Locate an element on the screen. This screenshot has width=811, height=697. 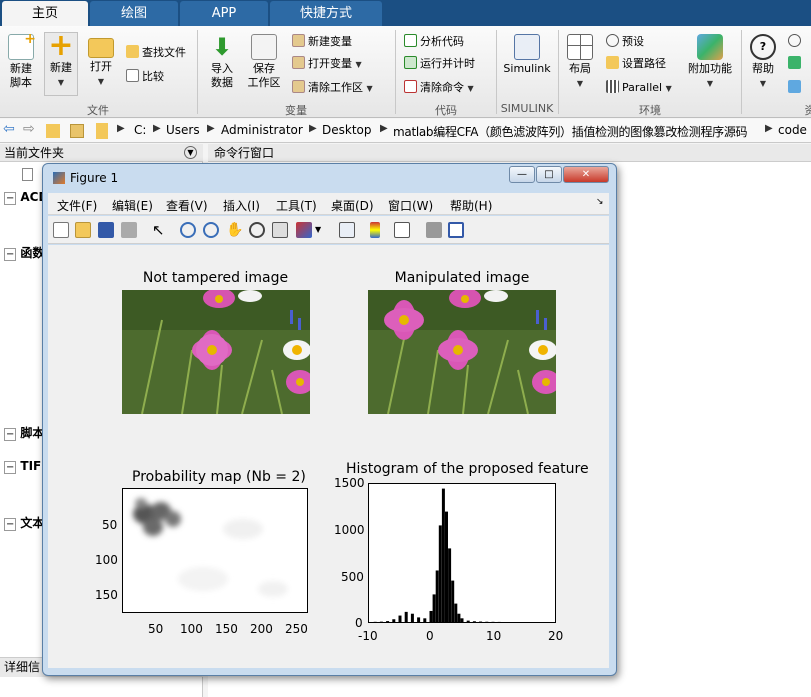
analyze-code-button: 分析代码 is located at coordinates (434, 42).